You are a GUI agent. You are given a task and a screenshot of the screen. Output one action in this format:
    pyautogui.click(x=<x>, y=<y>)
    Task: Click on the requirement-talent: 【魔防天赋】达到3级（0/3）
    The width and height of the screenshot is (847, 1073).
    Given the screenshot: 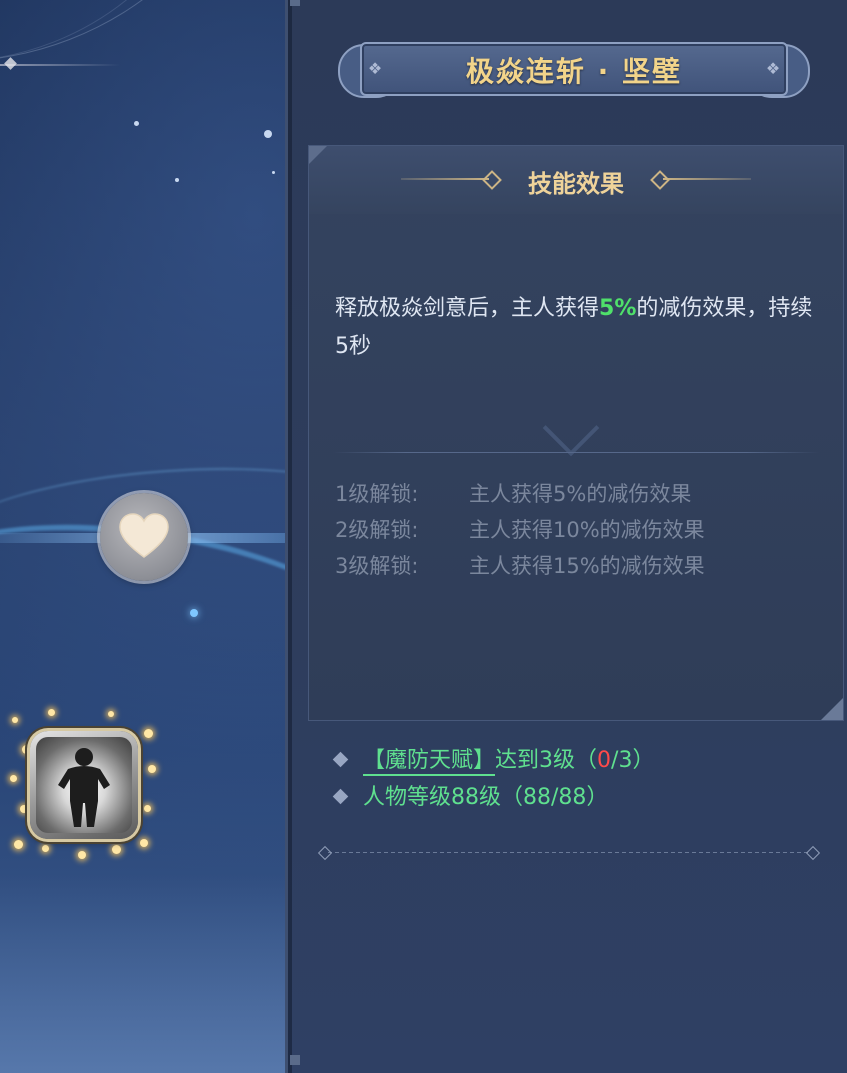 What is the action you would take?
    pyautogui.click(x=572, y=760)
    